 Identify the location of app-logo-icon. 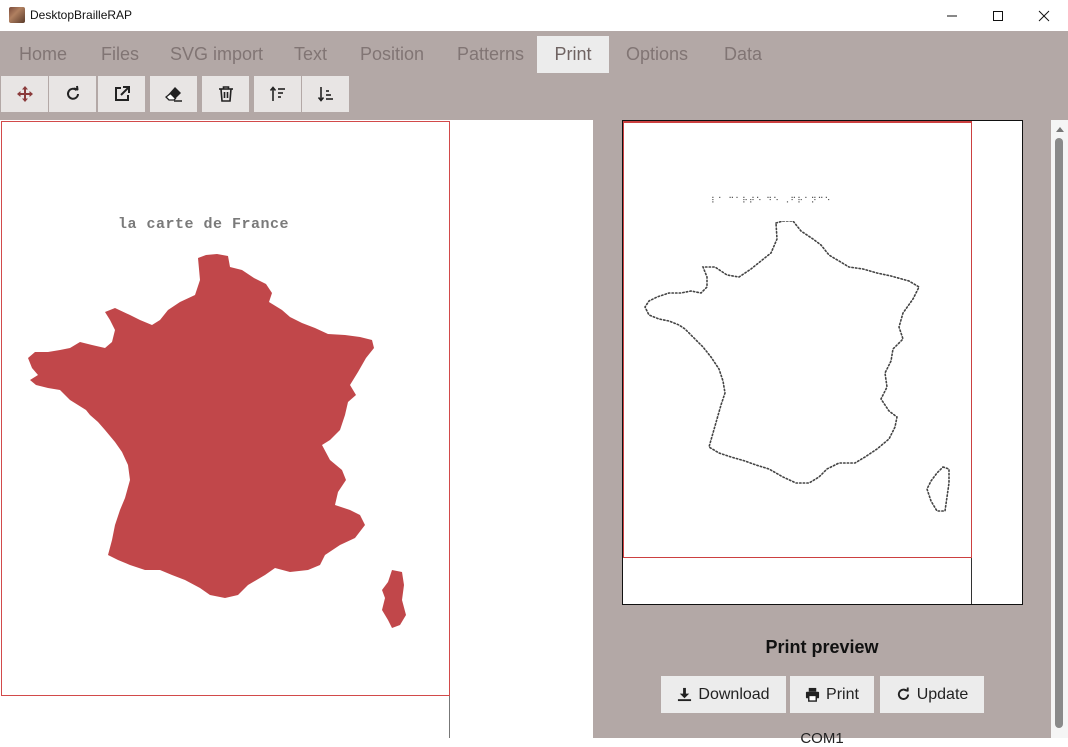
(17, 15).